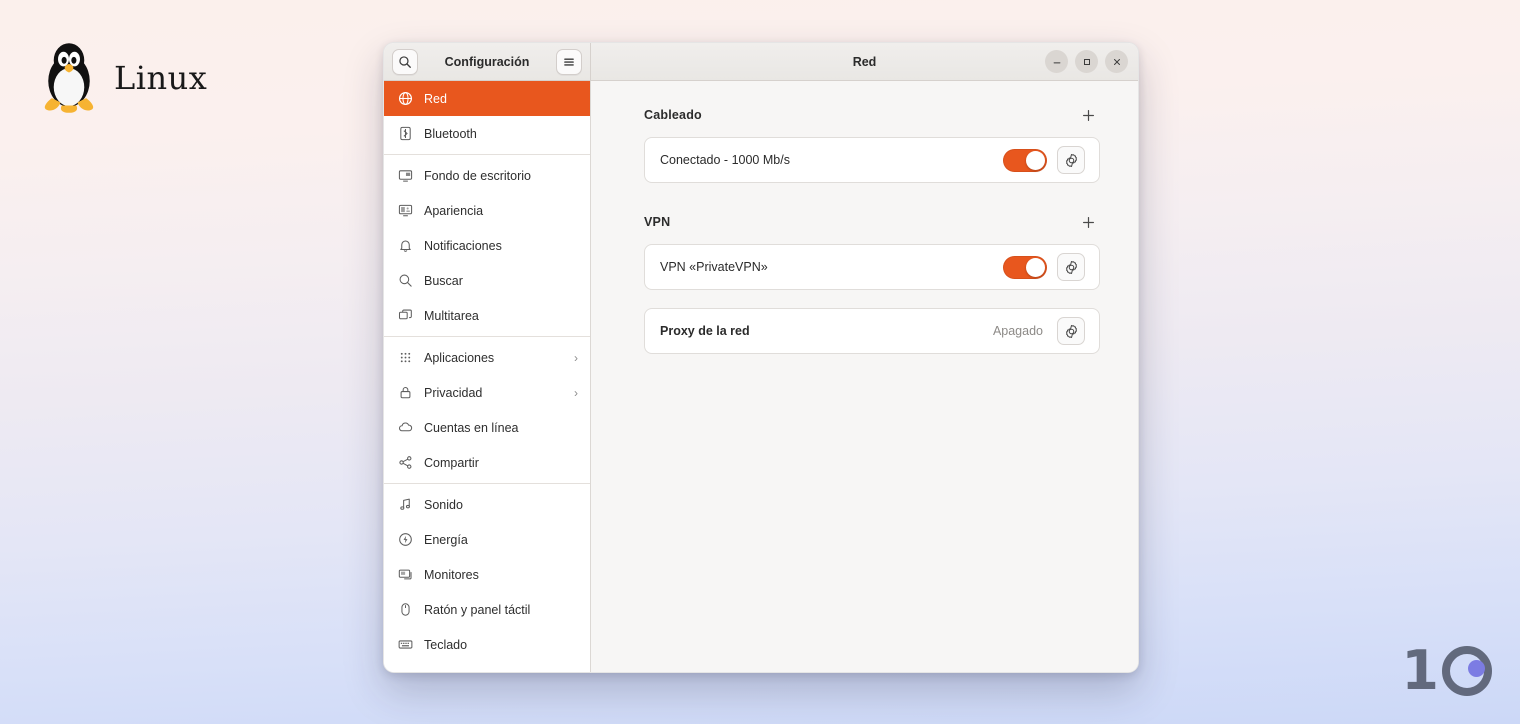  What do you see at coordinates (477, 609) in the screenshot?
I see `sidebar-item-label: Ratón y panel táctil` at bounding box center [477, 609].